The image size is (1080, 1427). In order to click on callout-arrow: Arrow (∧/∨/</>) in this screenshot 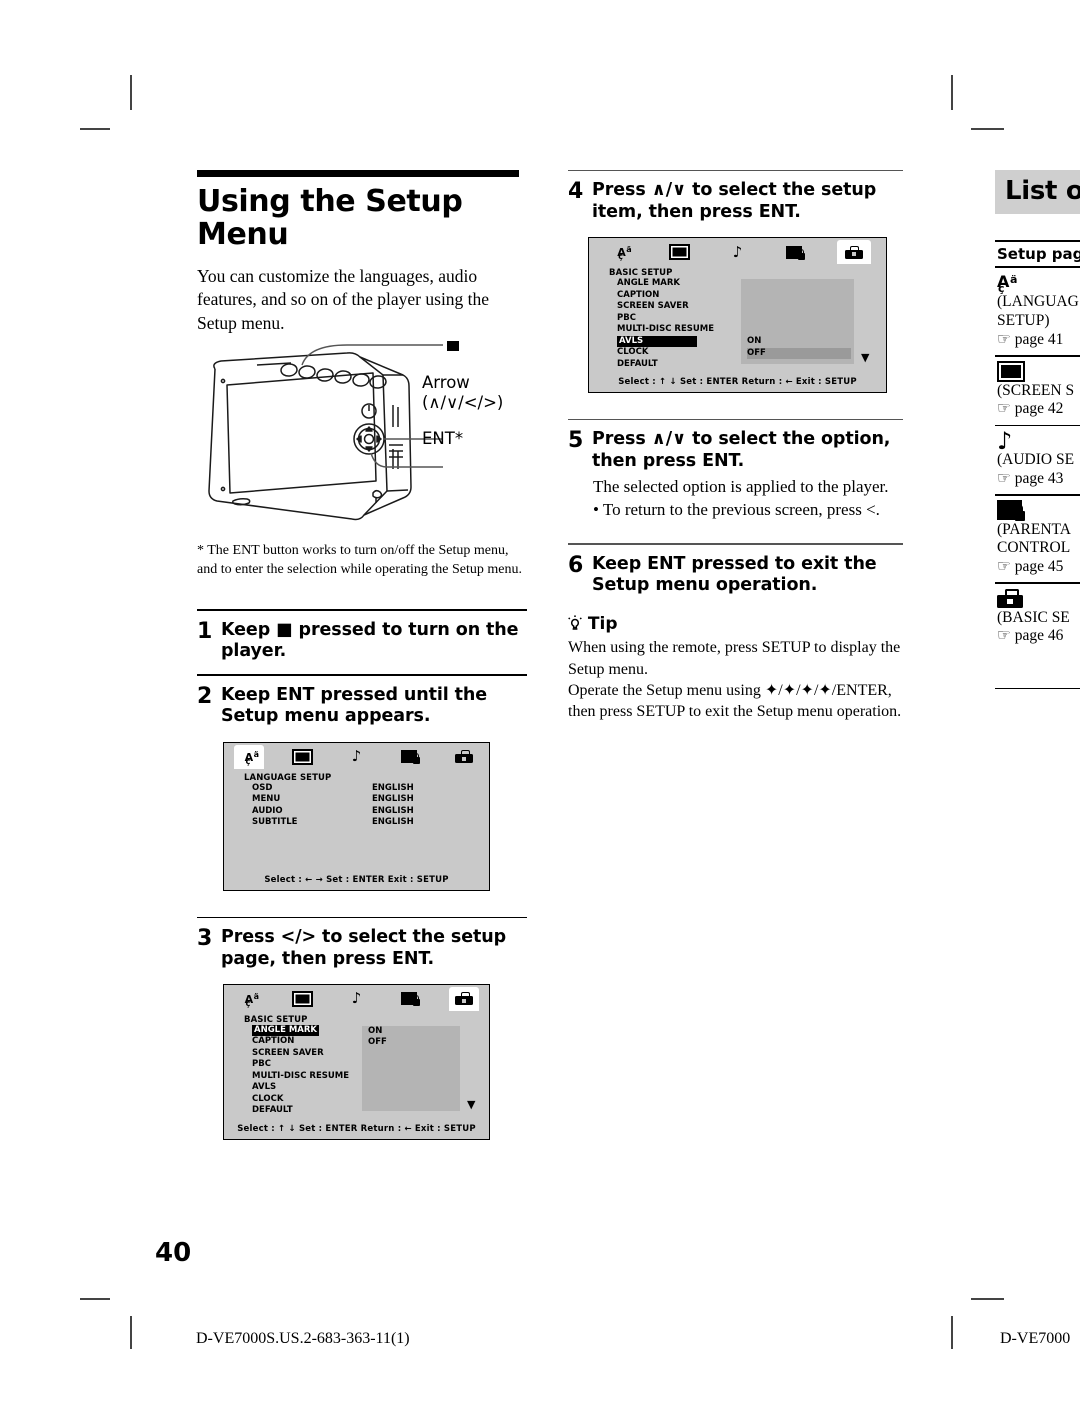, I will do `click(463, 392)`.